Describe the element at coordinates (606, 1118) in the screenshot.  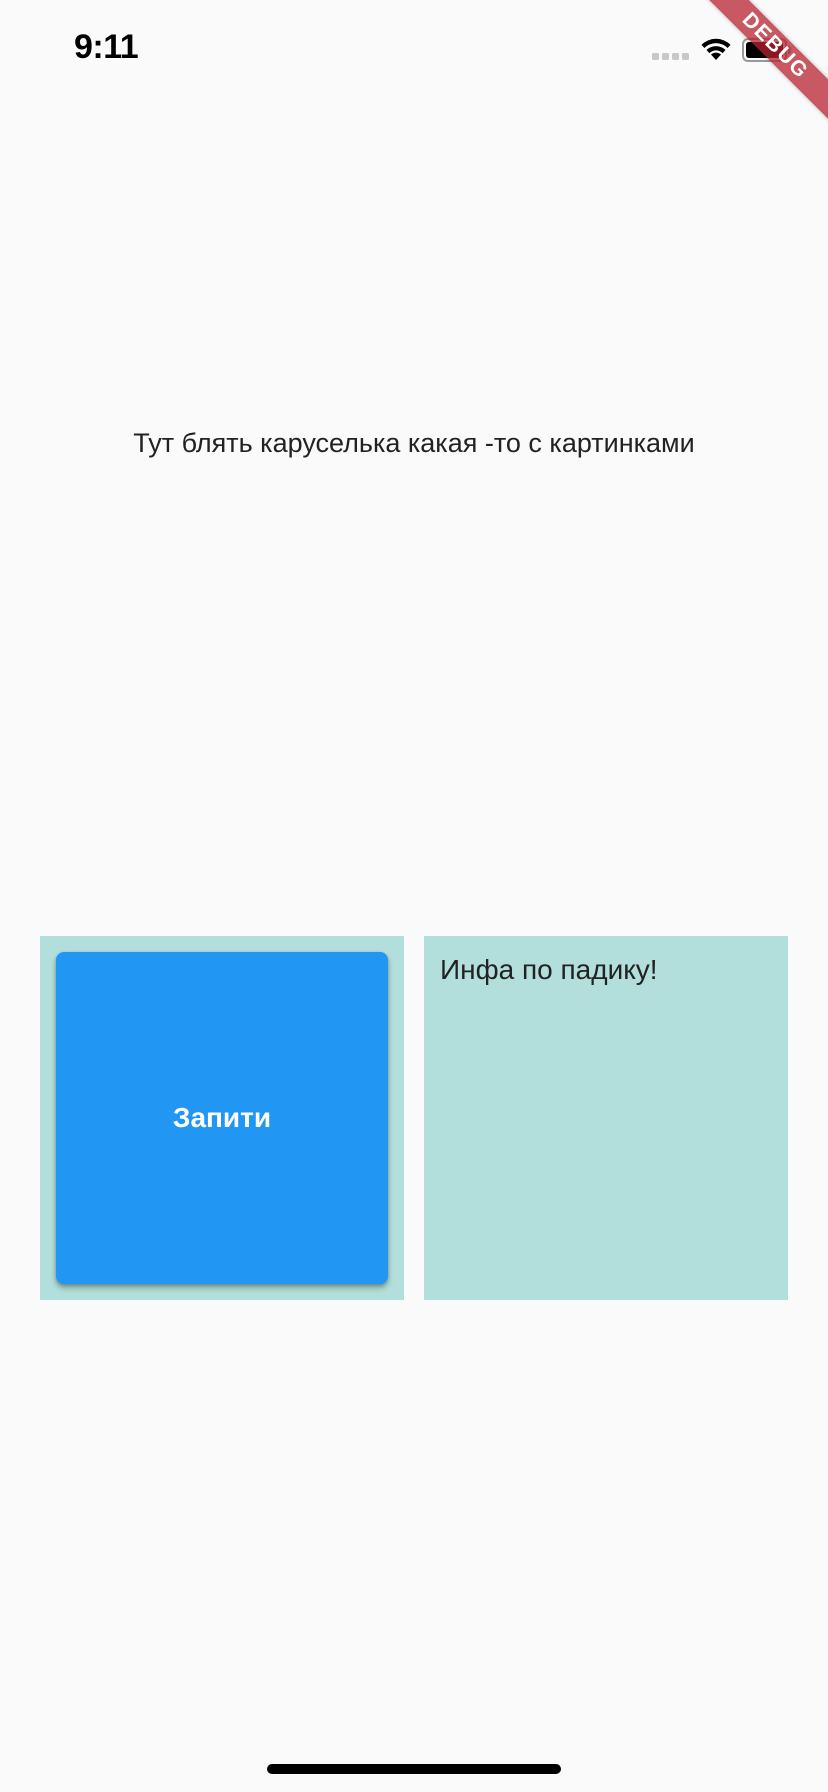
I see `info-tile: Инфа по падику!` at that location.